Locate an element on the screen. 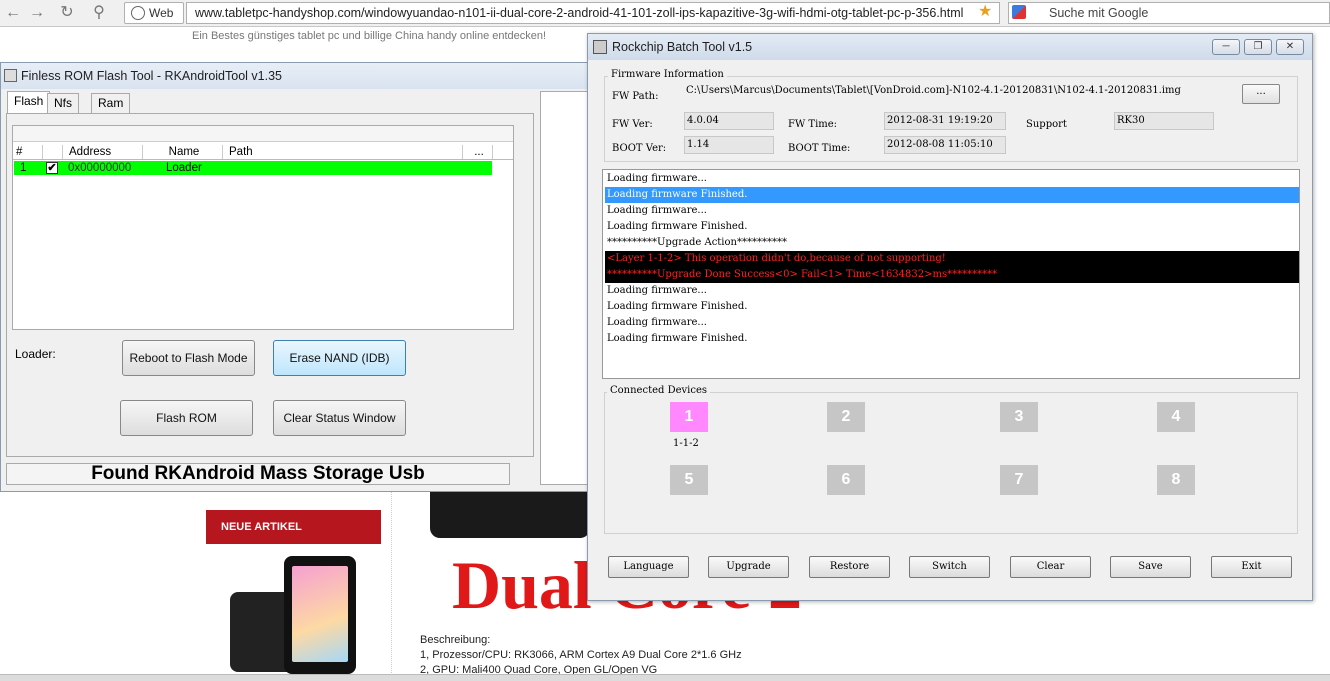  neue-artikel-banner: NEUE ARTIKEL is located at coordinates (293, 527).